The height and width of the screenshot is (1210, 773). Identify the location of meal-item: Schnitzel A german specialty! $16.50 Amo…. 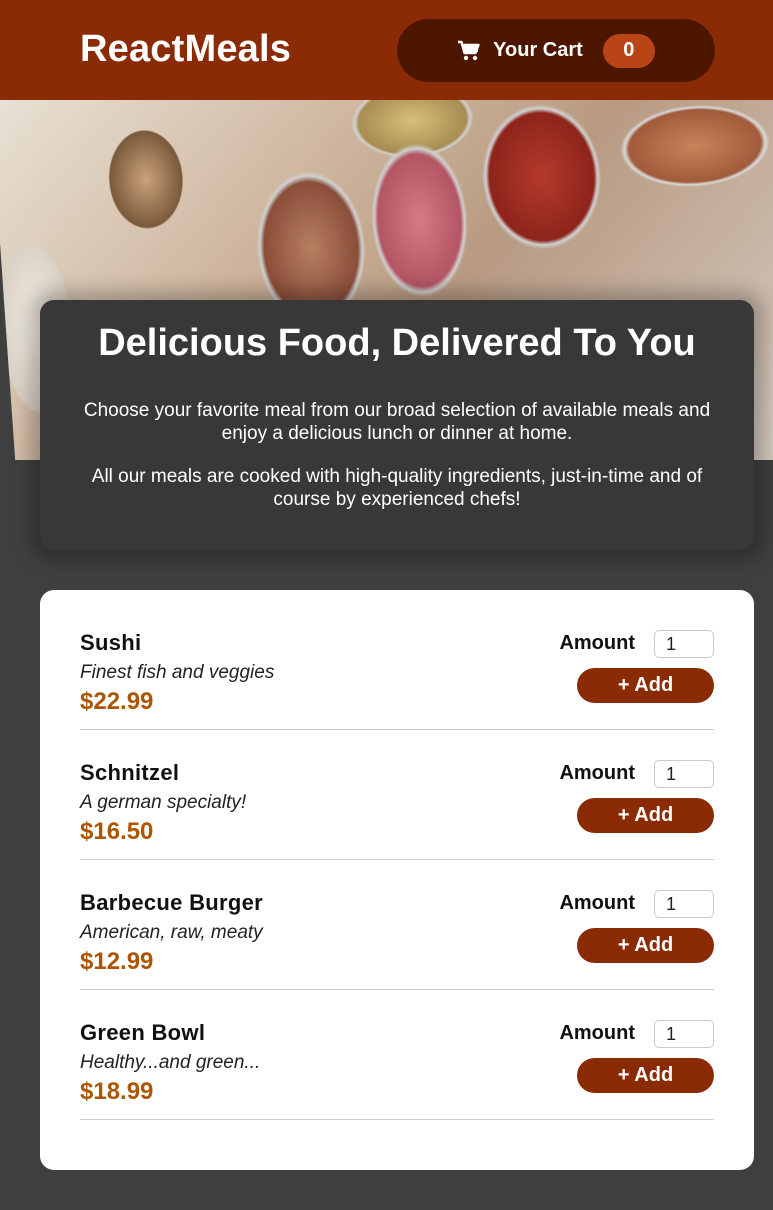
(397, 795).